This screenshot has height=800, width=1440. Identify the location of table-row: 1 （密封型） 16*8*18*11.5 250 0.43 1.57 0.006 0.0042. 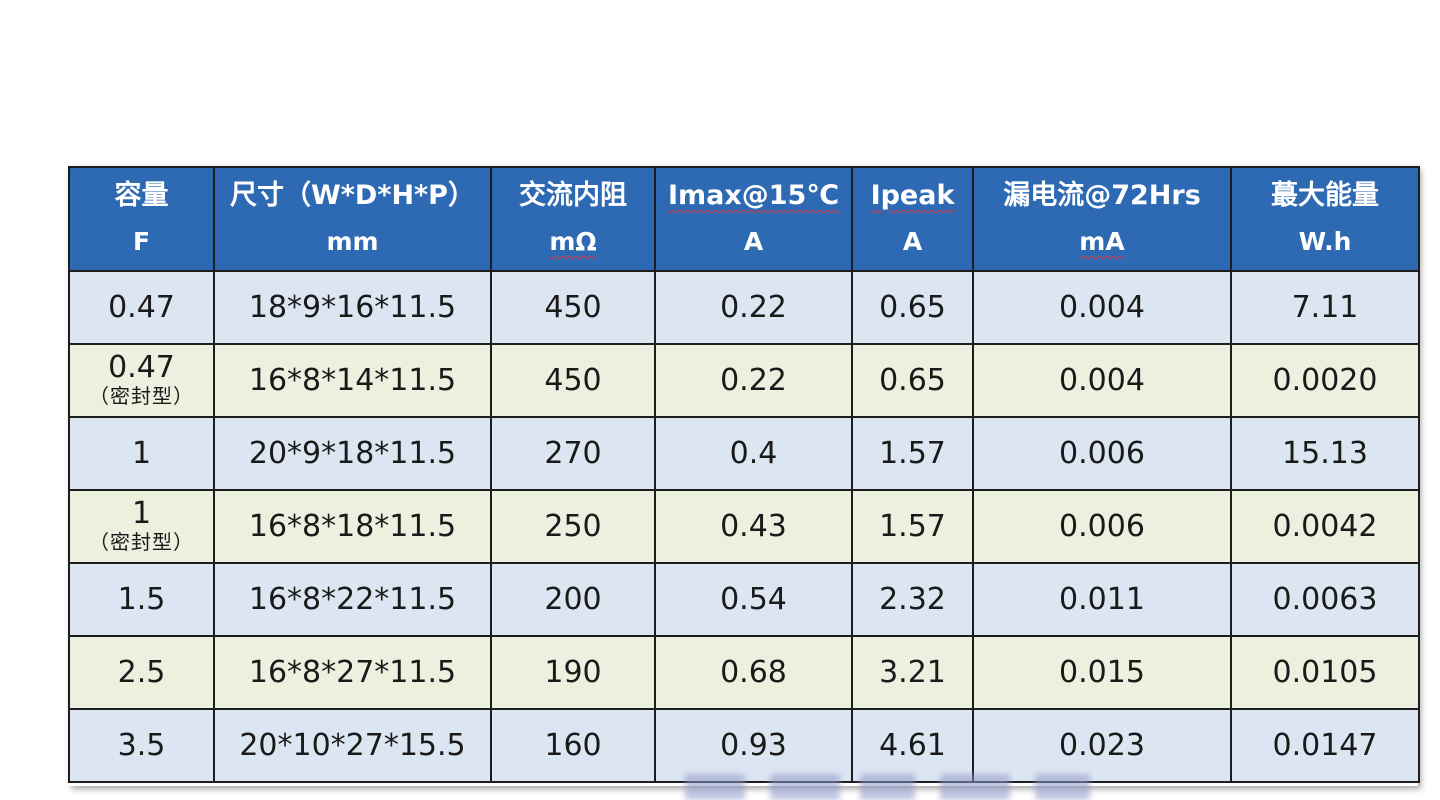
(744, 526).